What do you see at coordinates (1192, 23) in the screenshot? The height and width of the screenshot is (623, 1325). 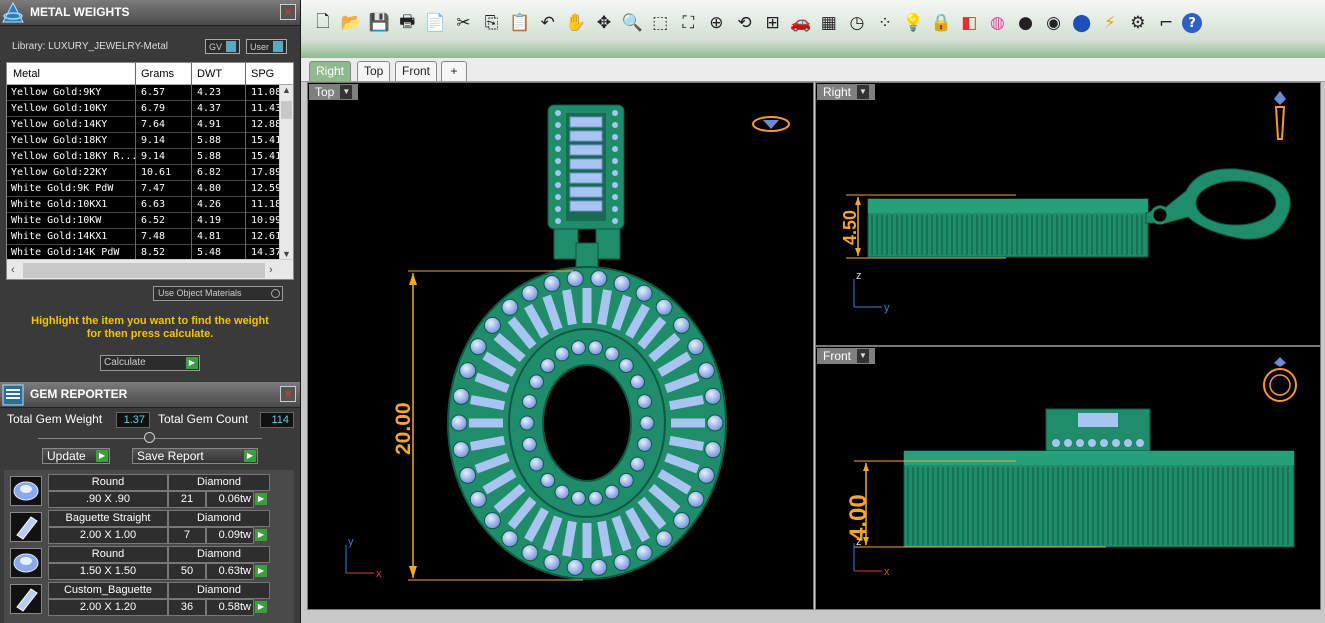 I see `help-icon: ?` at bounding box center [1192, 23].